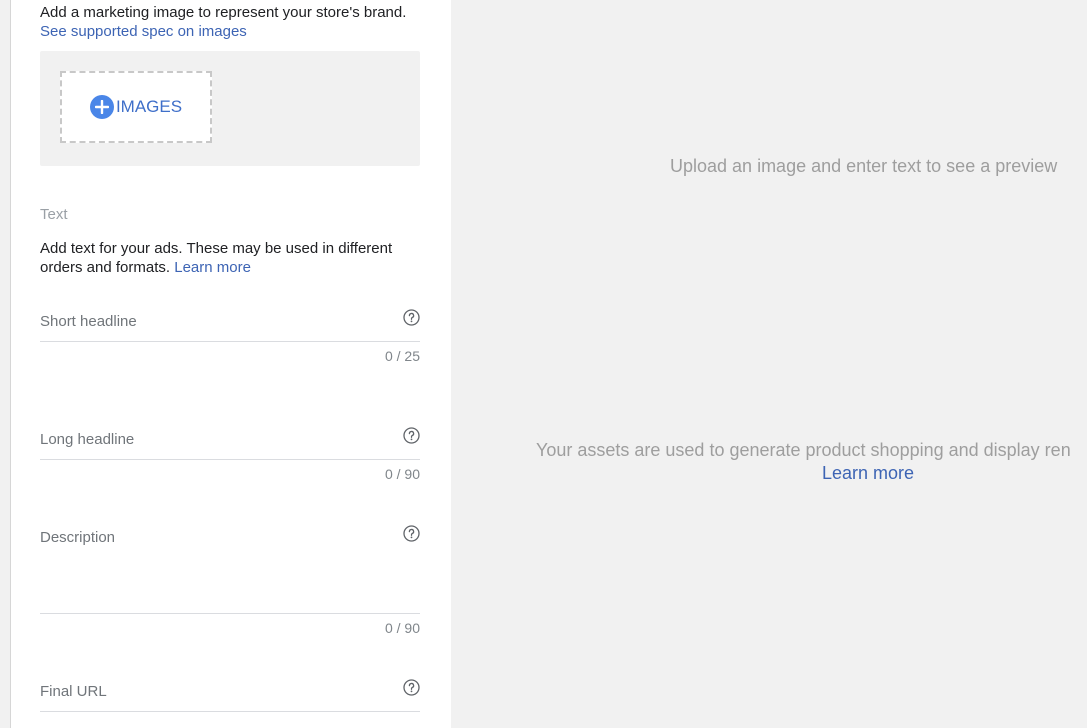  What do you see at coordinates (87, 439) in the screenshot?
I see `long-headline-label: Long headline` at bounding box center [87, 439].